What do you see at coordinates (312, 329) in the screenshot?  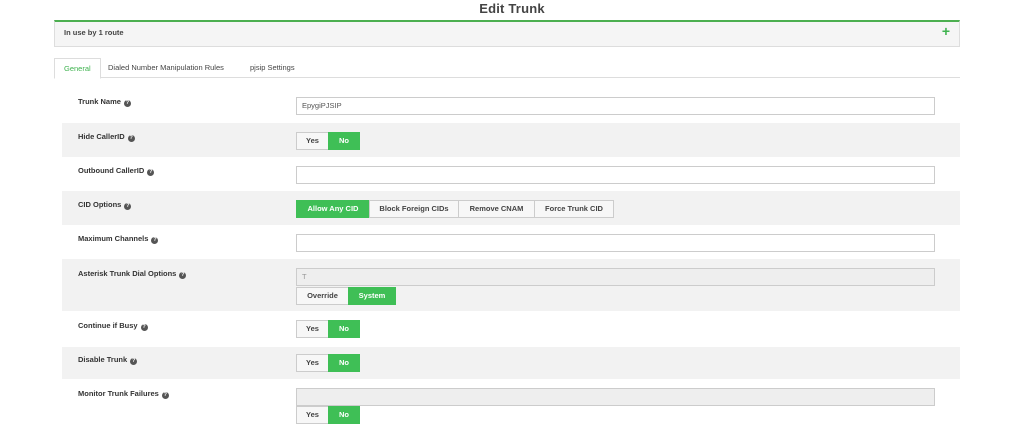 I see `continue-if-busy-yes-button: Yes` at bounding box center [312, 329].